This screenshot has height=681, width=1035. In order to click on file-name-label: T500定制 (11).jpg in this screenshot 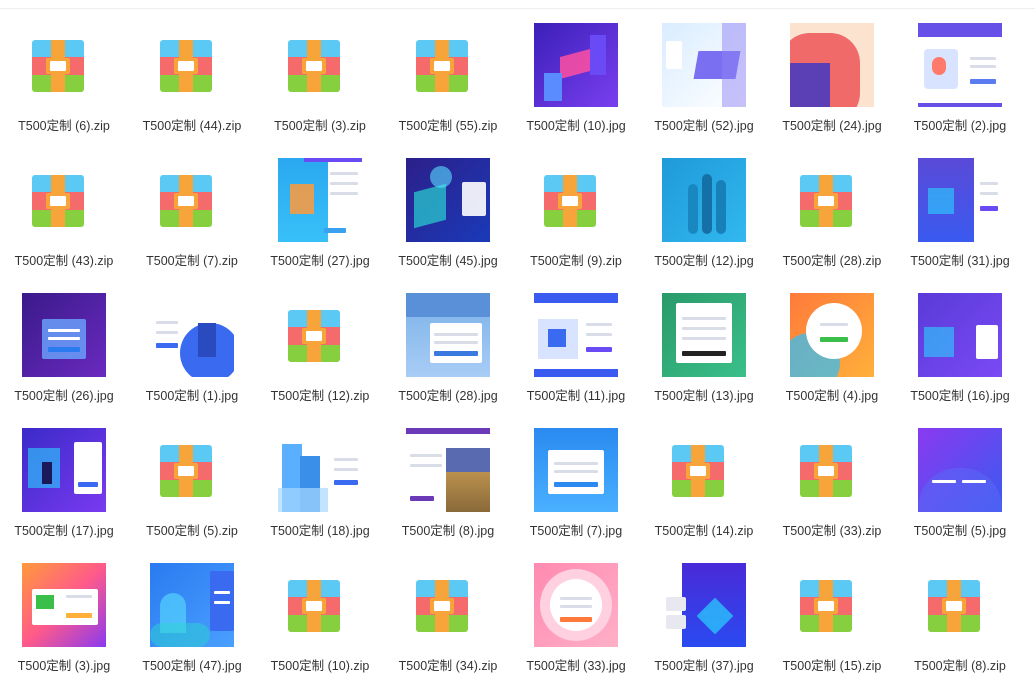, I will do `click(576, 396)`.